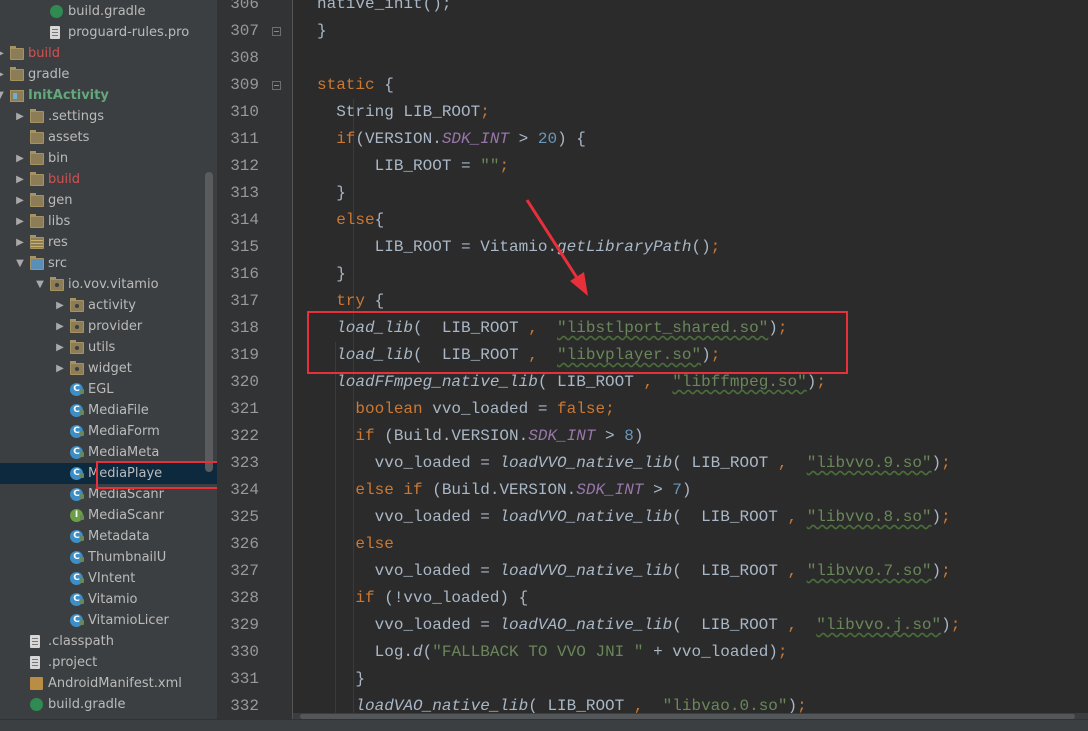 This screenshot has height=731, width=1088. I want to click on tree-item: ▶ .settings, so click(102, 116).